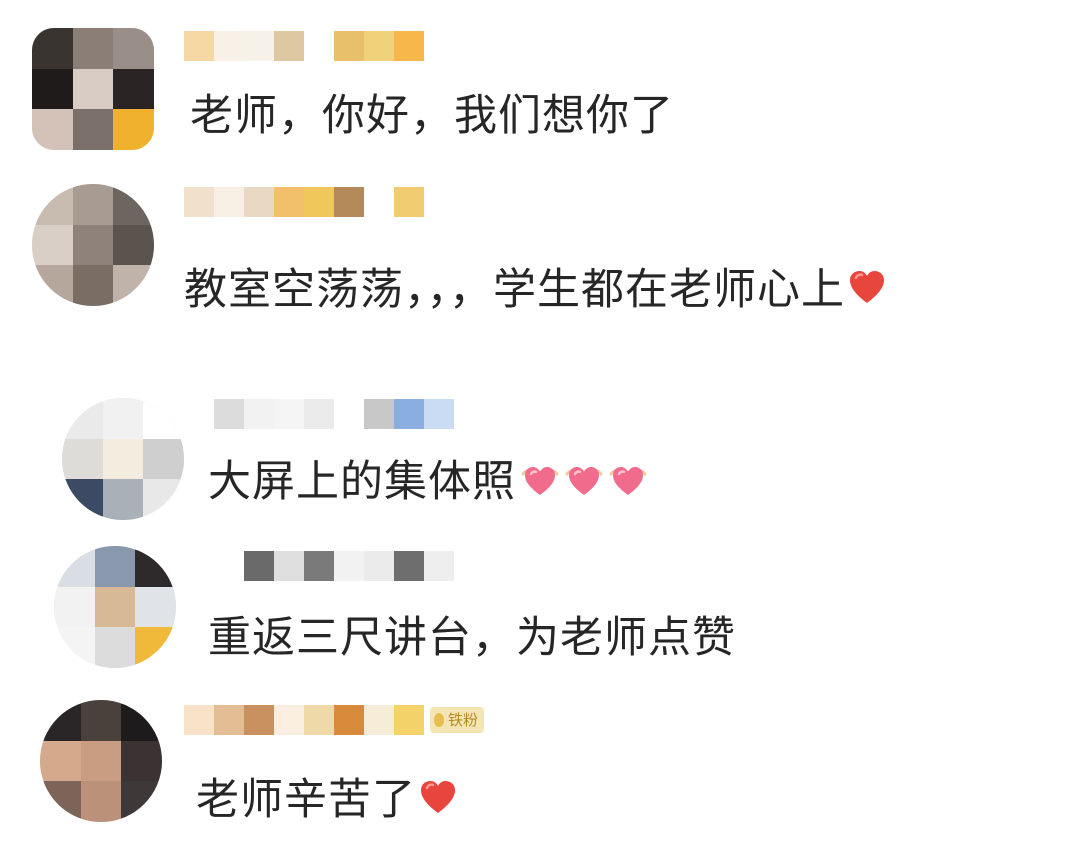 This screenshot has width=1080, height=862. I want to click on comment-text: 大屏上的集体照, so click(428, 482).